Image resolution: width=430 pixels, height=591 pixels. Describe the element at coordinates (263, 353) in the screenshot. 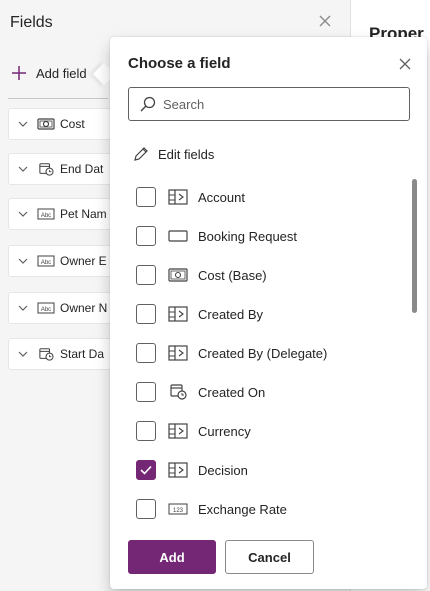

I see `option-label: Created By (Delegate)` at that location.